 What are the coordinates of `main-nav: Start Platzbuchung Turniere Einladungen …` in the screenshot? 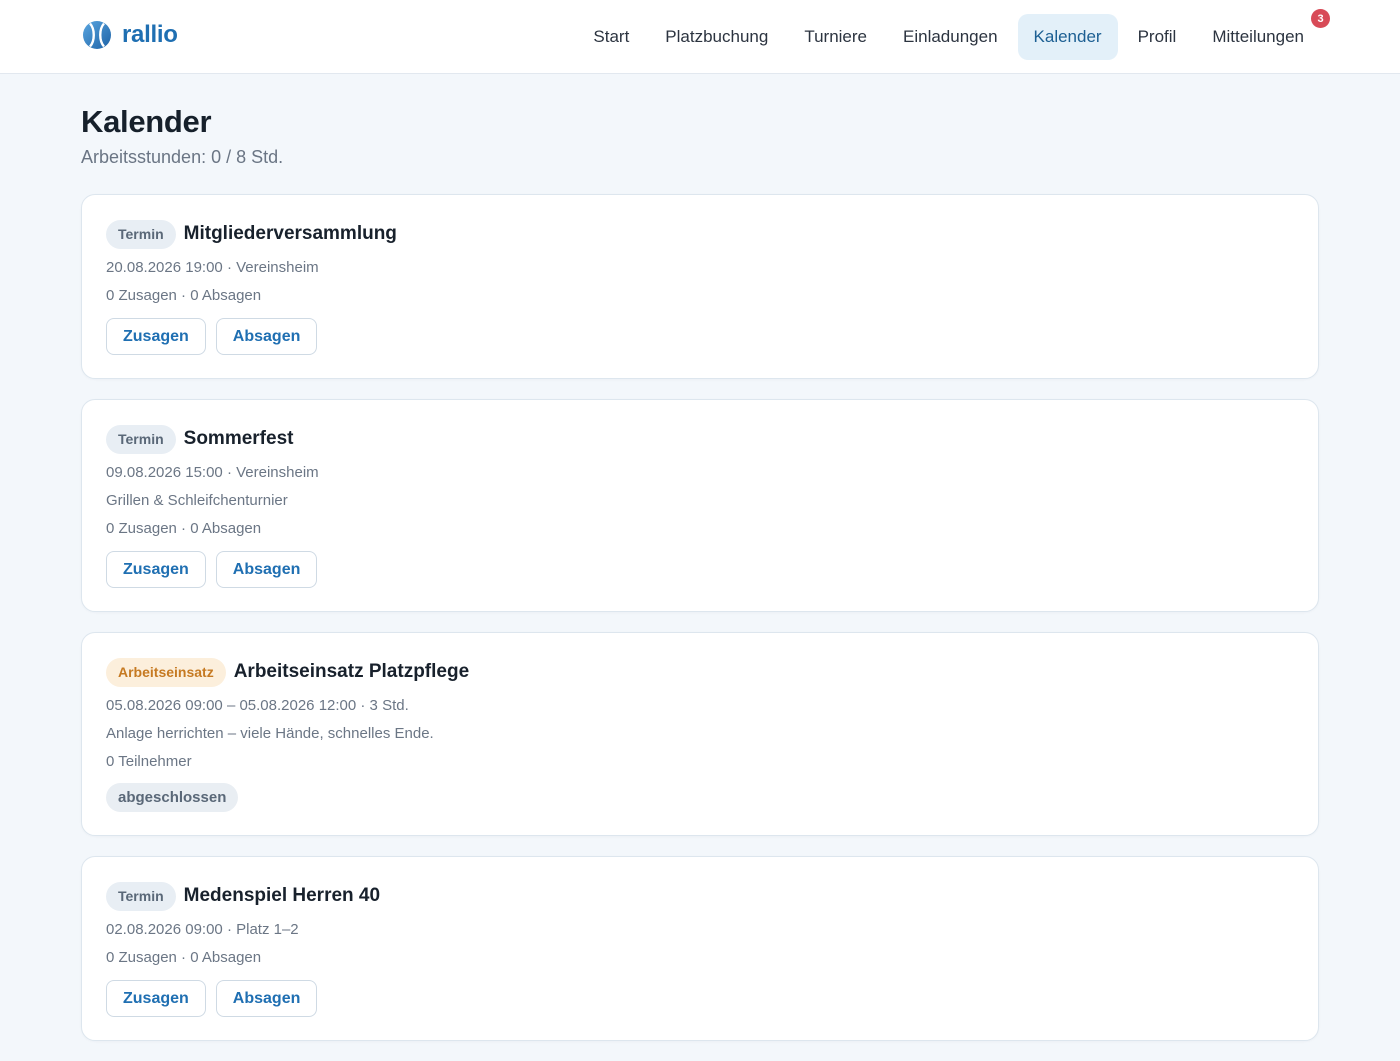 It's located at (953, 34).